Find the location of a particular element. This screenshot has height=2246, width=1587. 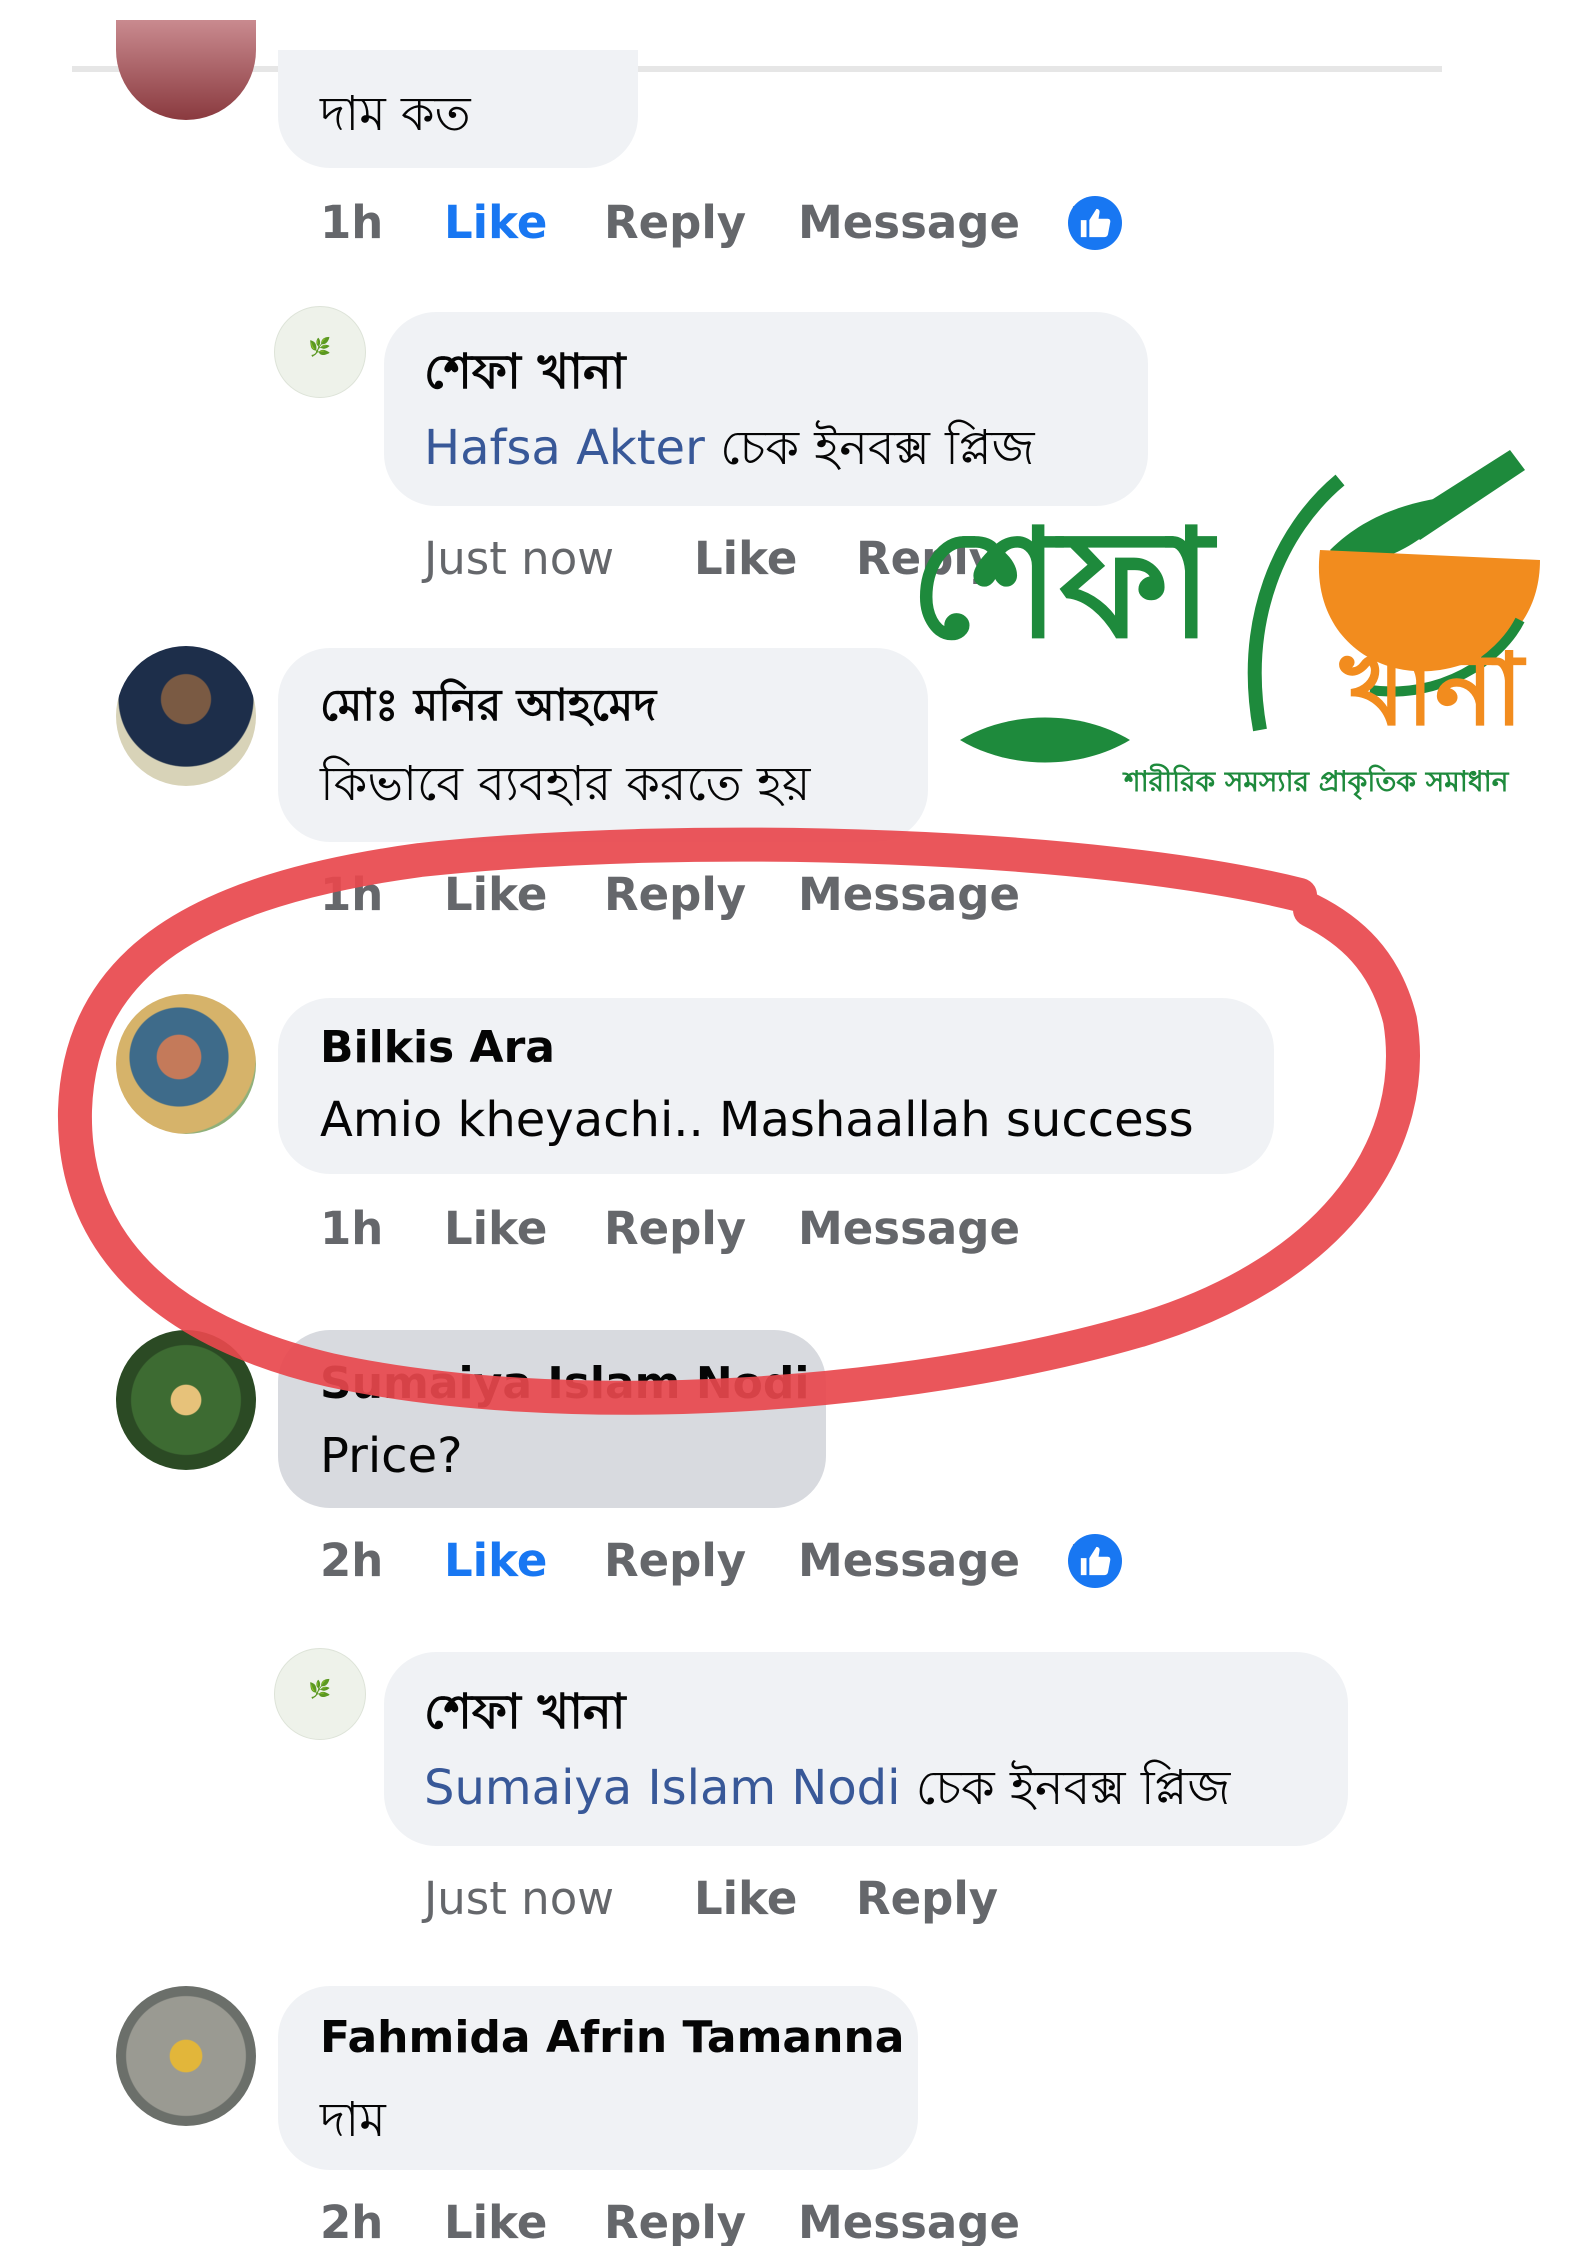

comment-author: Bilkis Ara is located at coordinates (437, 1047).